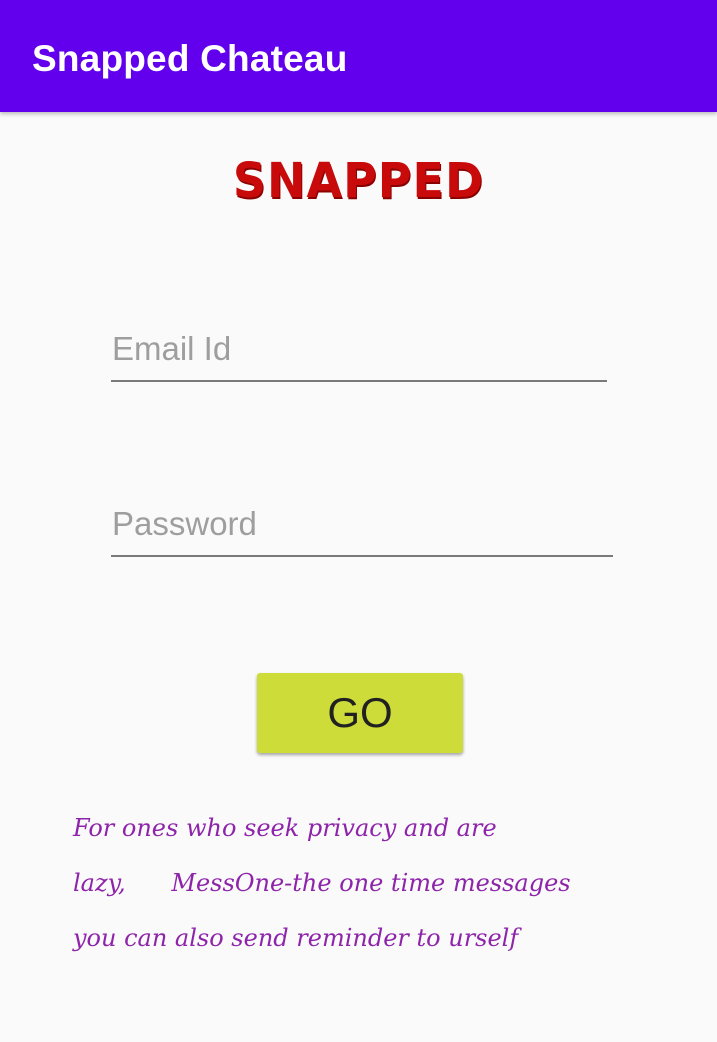 This screenshot has height=1042, width=717. I want to click on email-input, so click(359, 352).